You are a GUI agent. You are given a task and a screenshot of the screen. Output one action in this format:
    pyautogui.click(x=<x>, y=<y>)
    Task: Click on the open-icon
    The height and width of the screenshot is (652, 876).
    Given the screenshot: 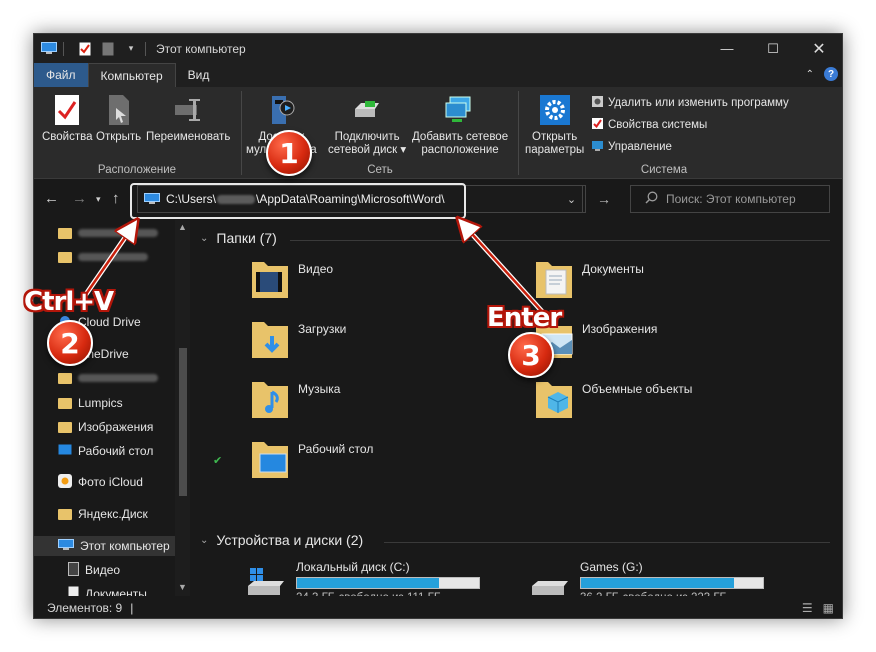 What is the action you would take?
    pyautogui.click(x=119, y=110)
    